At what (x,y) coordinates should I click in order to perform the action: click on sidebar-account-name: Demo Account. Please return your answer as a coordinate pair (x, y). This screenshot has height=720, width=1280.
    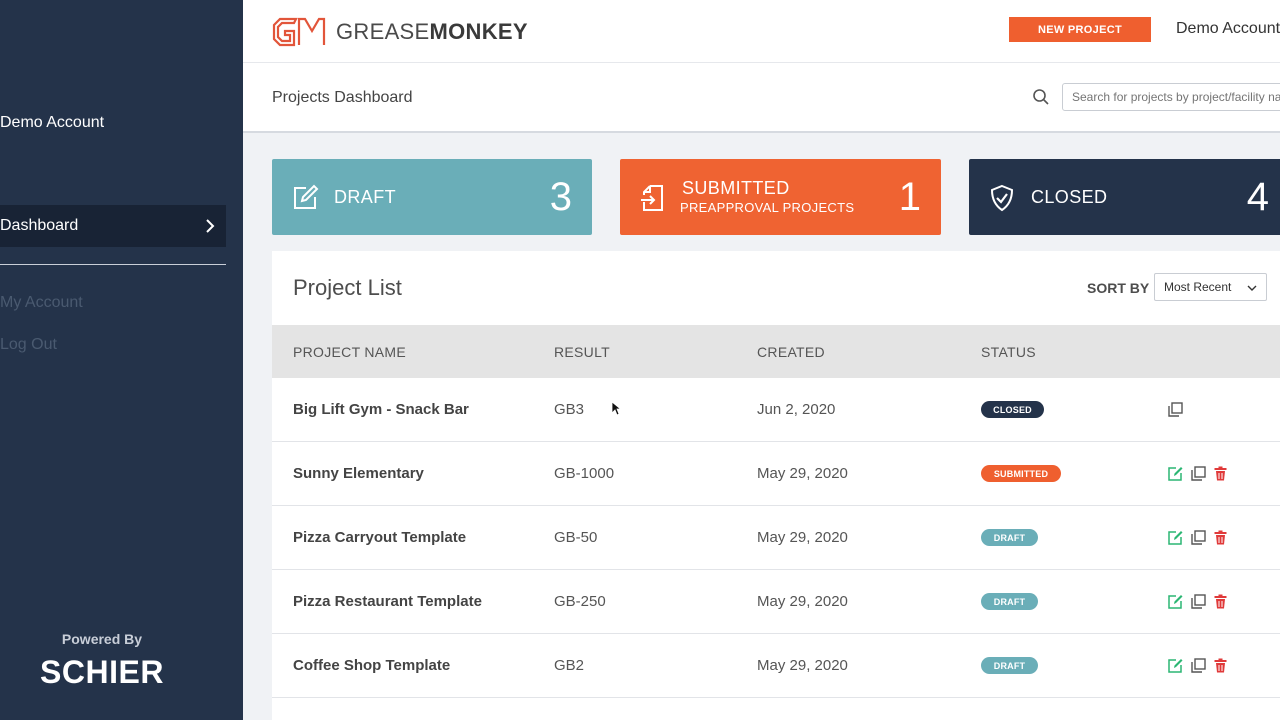
    Looking at the image, I should click on (52, 122).